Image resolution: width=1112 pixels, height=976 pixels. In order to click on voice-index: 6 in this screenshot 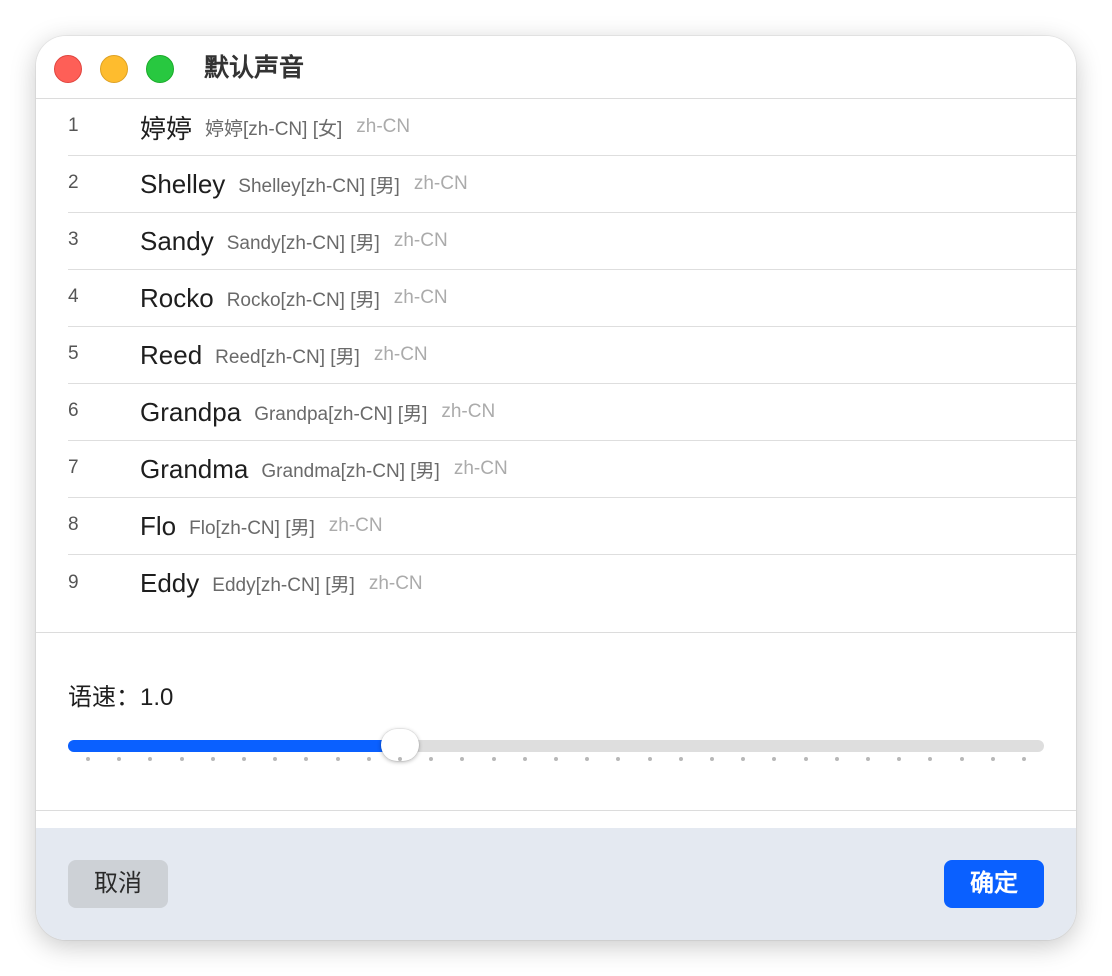, I will do `click(73, 410)`.